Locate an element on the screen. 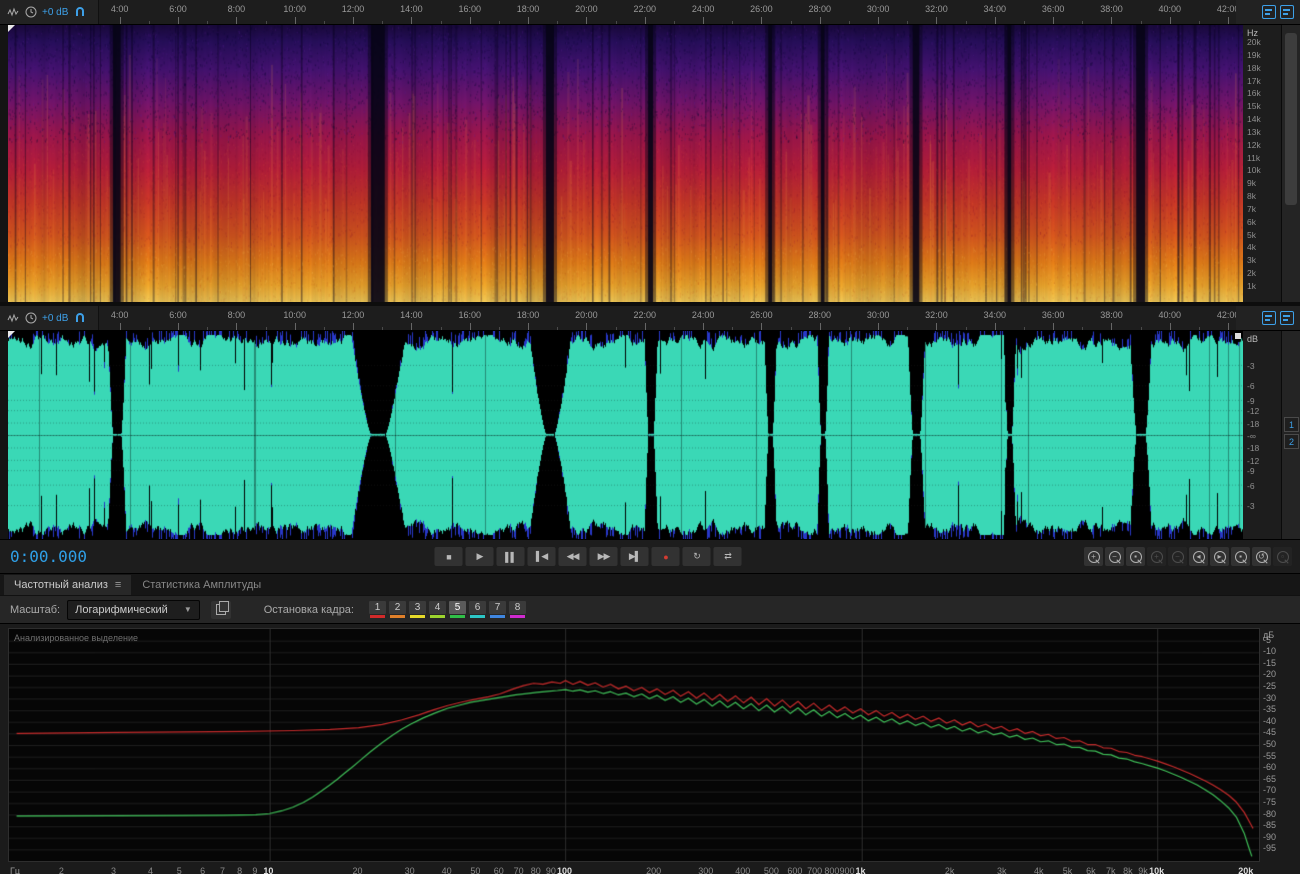 Image resolution: width=1300 pixels, height=874 pixels. hz-axis-label: 400 is located at coordinates (743, 870).